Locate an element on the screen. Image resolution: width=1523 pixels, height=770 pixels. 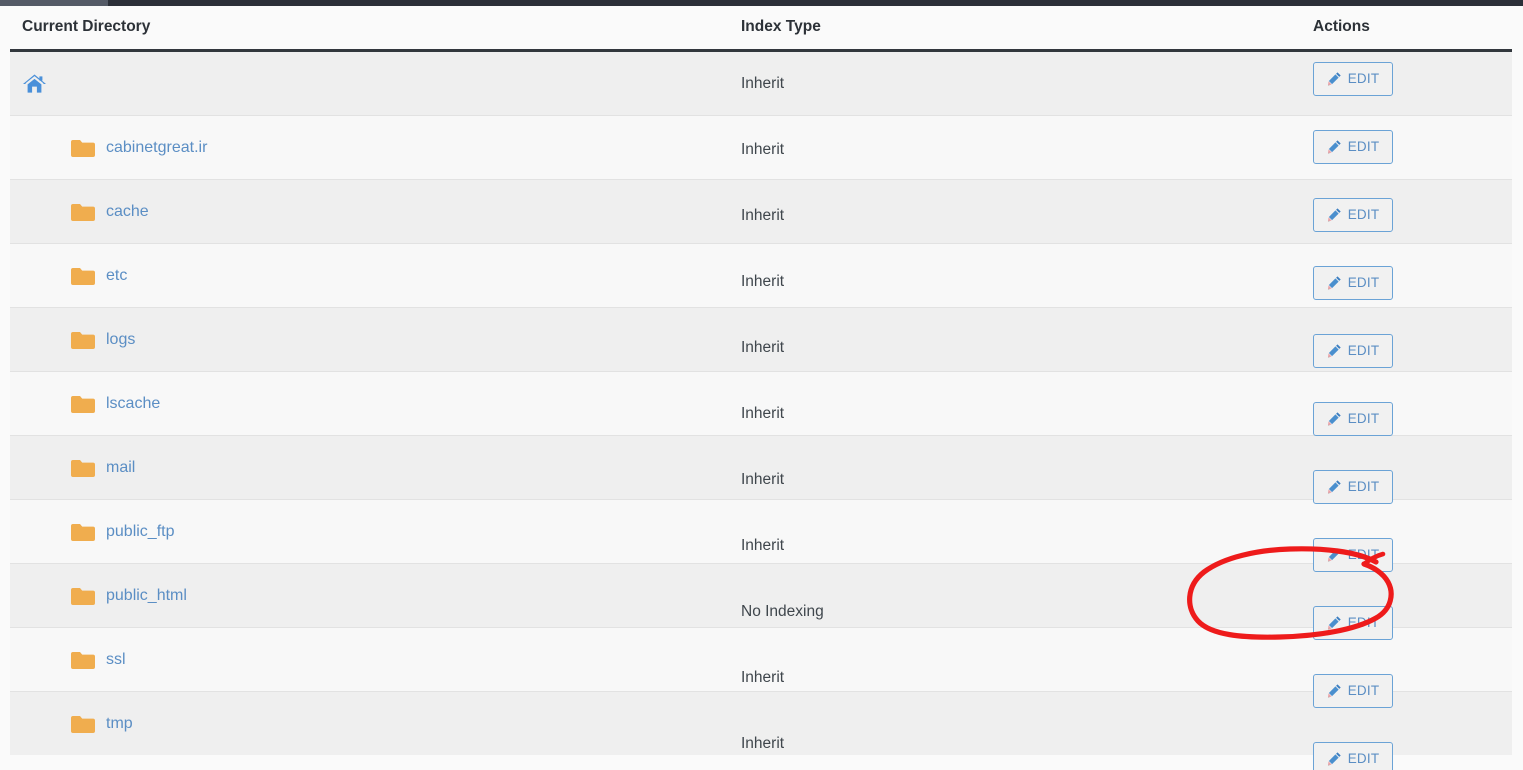
cell-index-type: No Indexing is located at coordinates (1000, 596).